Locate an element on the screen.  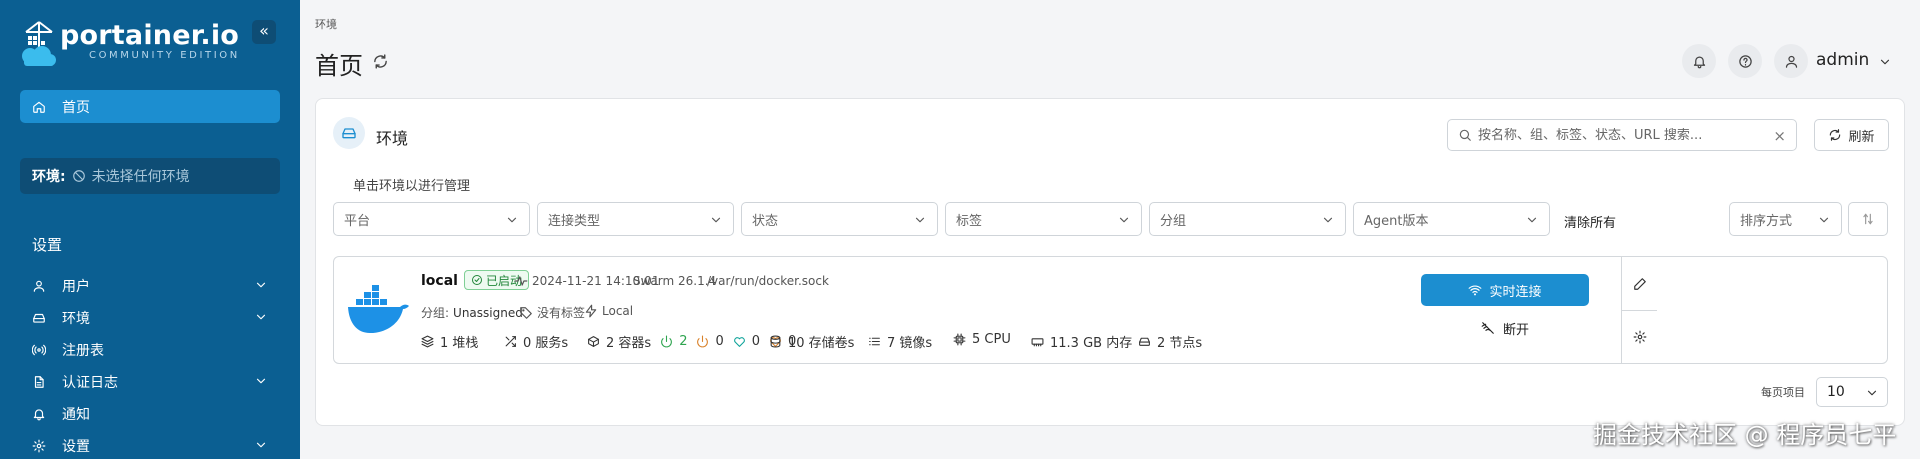
group-label: 分组: is located at coordinates (435, 313).